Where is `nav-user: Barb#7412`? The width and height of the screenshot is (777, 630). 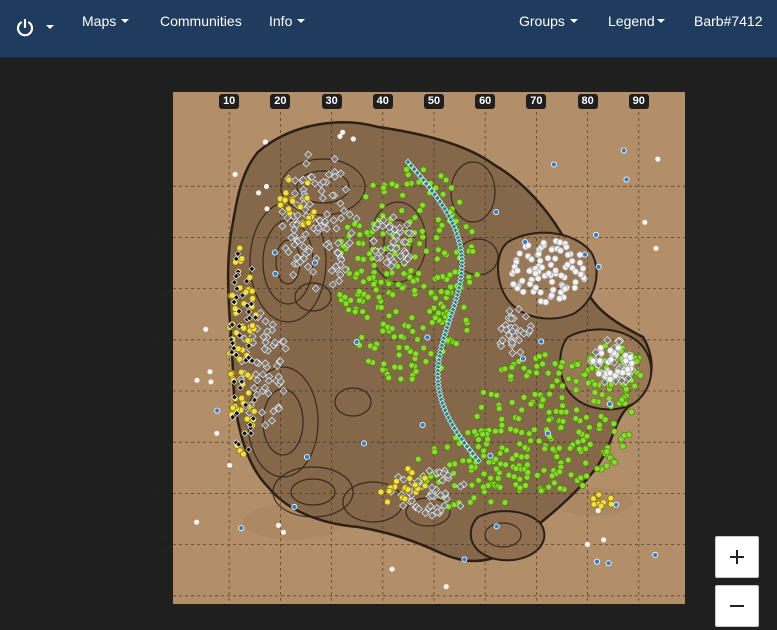
nav-user: Barb#7412 is located at coordinates (728, 21).